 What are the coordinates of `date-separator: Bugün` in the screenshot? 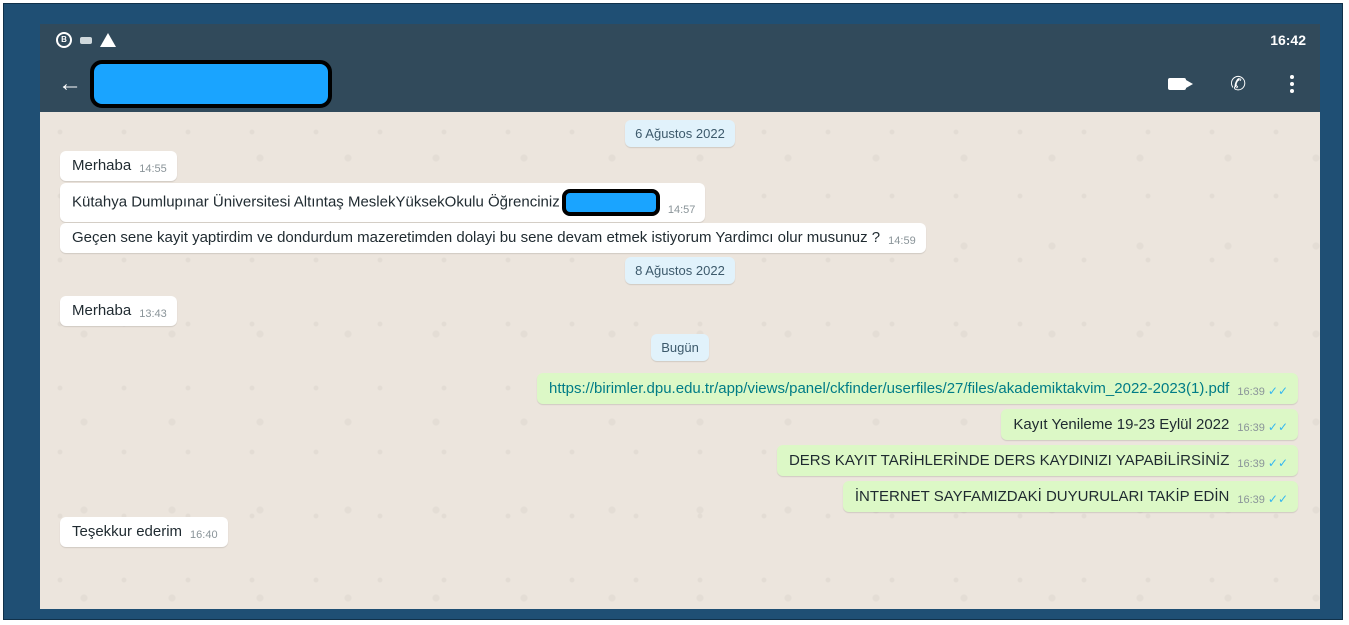 It's located at (680, 347).